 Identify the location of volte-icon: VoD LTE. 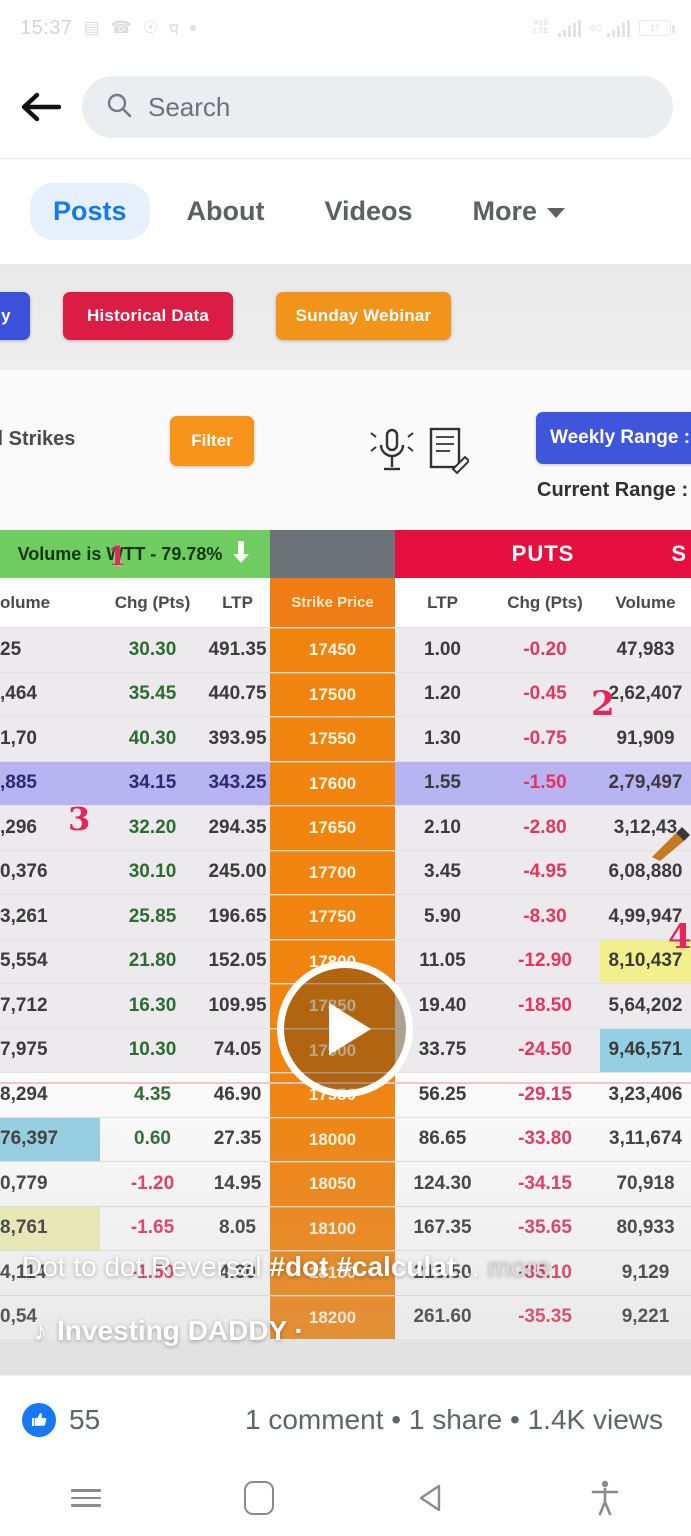
(541, 28).